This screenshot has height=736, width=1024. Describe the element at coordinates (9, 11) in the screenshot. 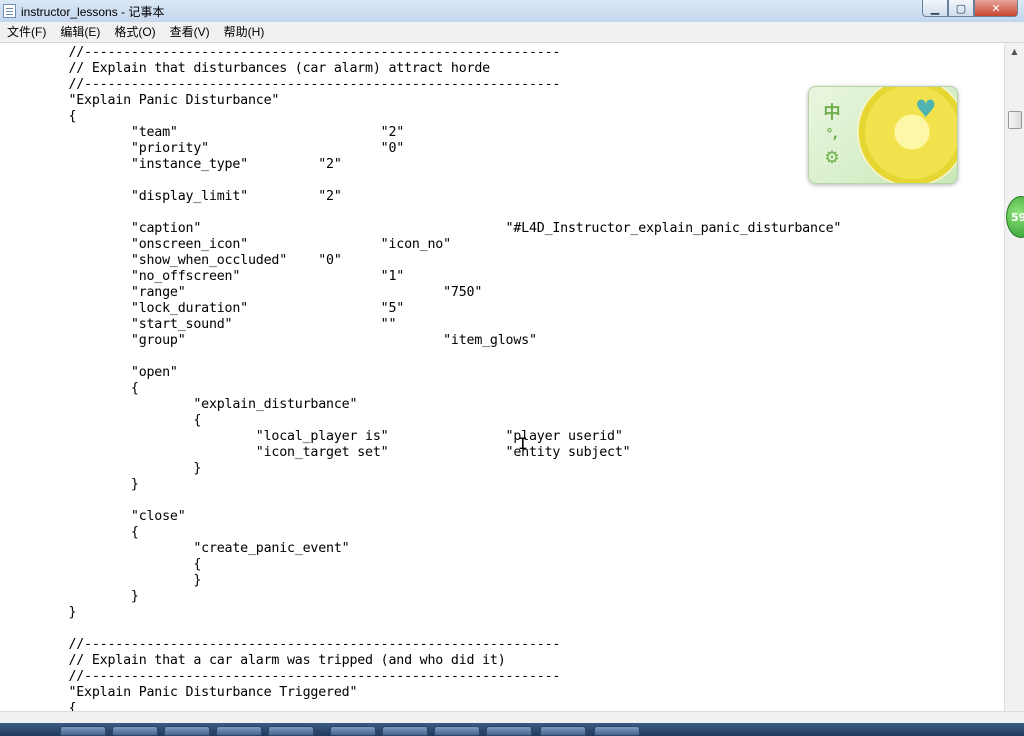

I see `notepad-icon` at that location.